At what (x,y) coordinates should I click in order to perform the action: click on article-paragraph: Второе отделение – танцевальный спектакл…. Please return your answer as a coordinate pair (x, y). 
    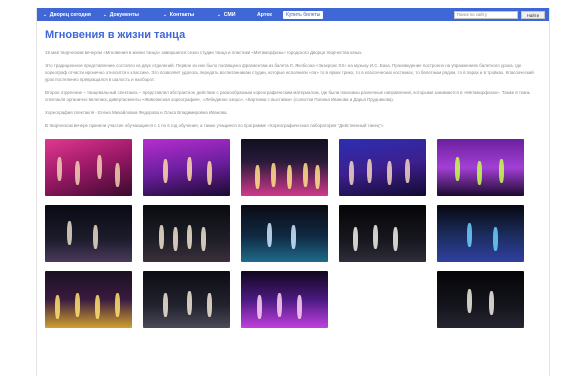
    Looking at the image, I should click on (288, 96).